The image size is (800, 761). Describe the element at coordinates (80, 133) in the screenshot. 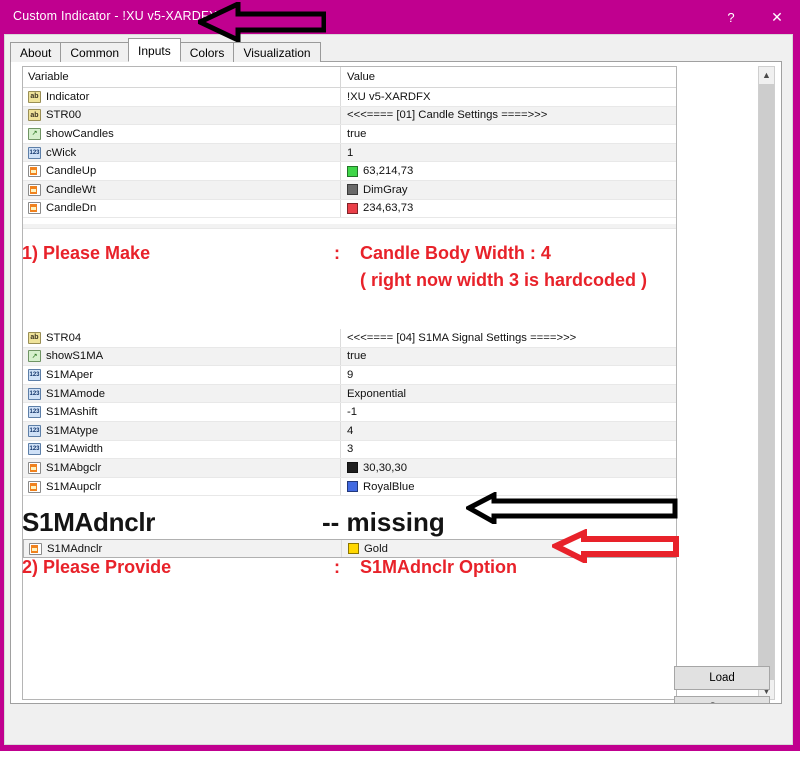

I see `variable-name: showCandles` at that location.